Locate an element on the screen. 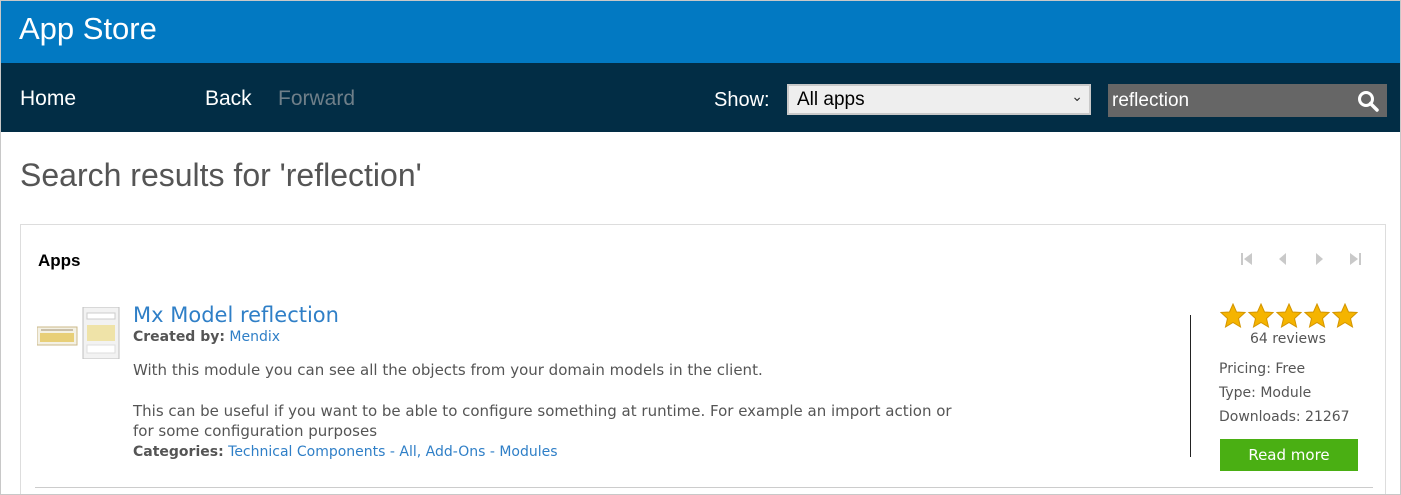  rating-stars is located at coordinates (1290, 316).